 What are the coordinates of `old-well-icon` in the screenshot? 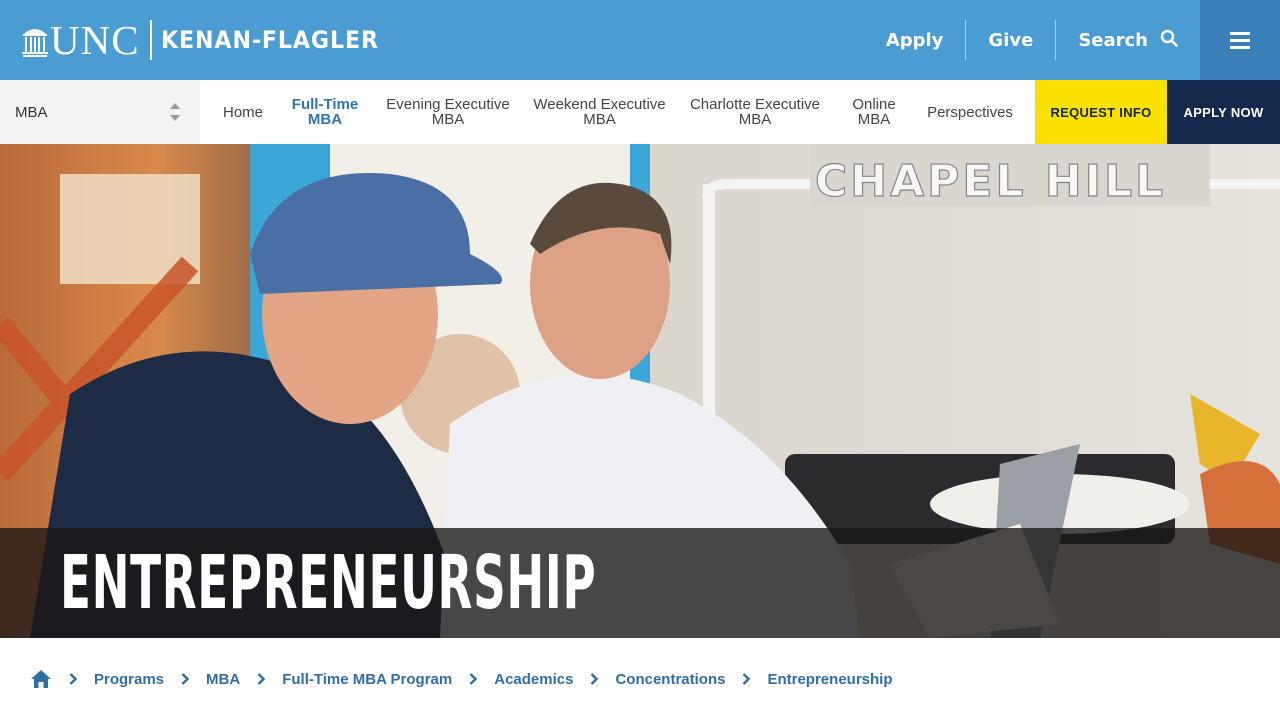 It's located at (35, 43).